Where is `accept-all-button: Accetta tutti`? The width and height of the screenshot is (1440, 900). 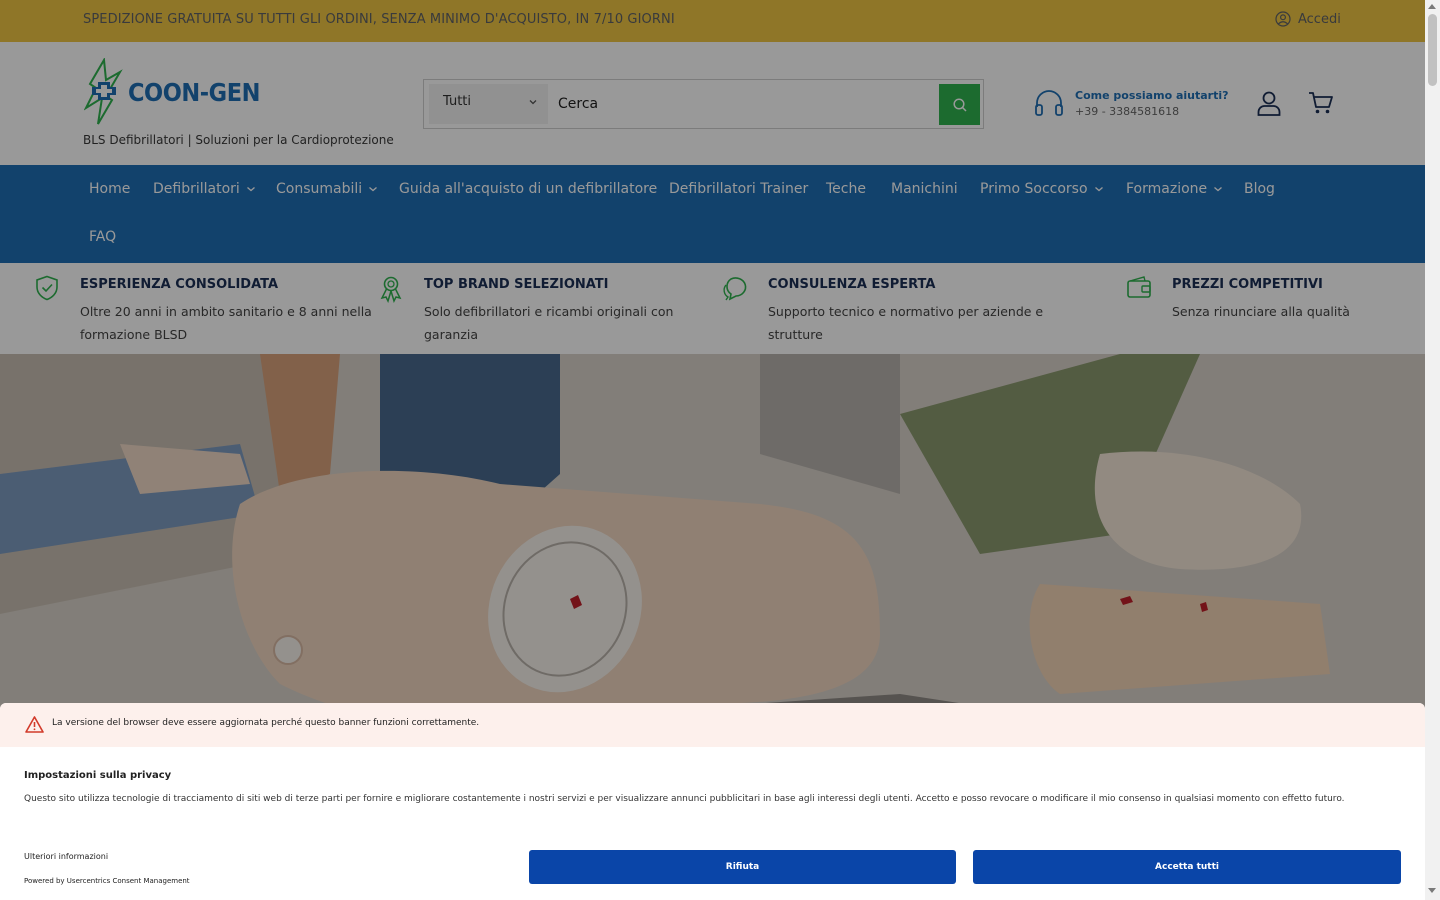 accept-all-button: Accetta tutti is located at coordinates (1187, 867).